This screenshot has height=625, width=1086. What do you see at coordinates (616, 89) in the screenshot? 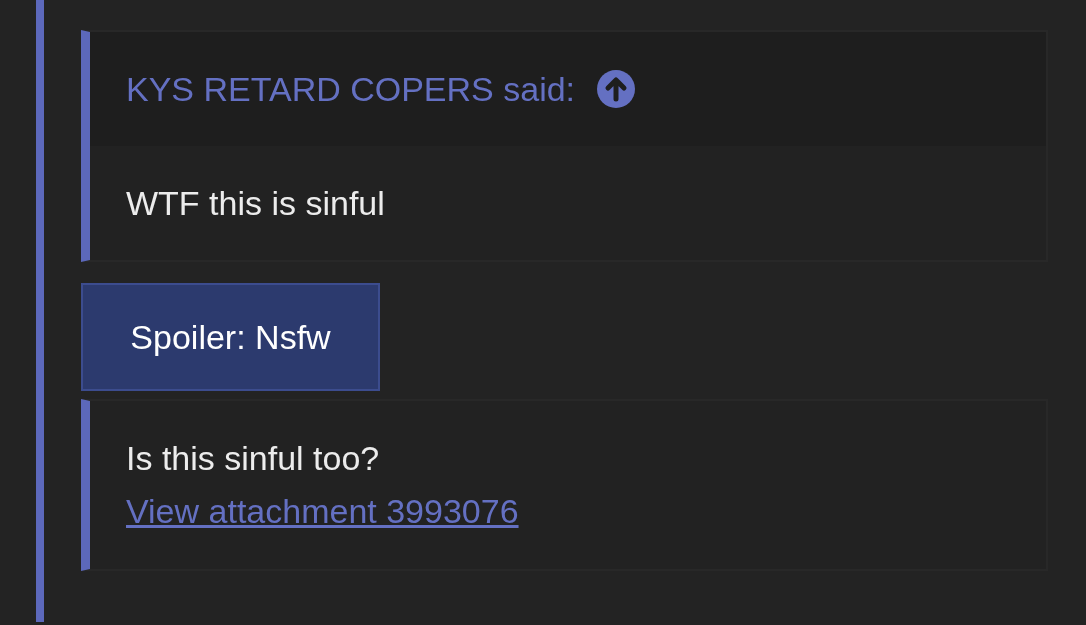
I see `jump-up-icon` at bounding box center [616, 89].